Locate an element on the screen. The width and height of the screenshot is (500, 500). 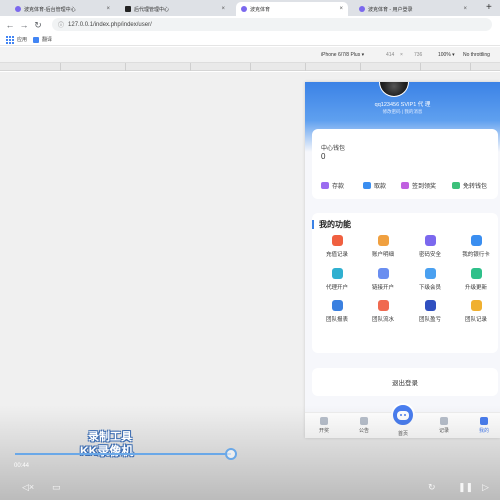
caption-icon: ▭ is located at coordinates (56, 487).